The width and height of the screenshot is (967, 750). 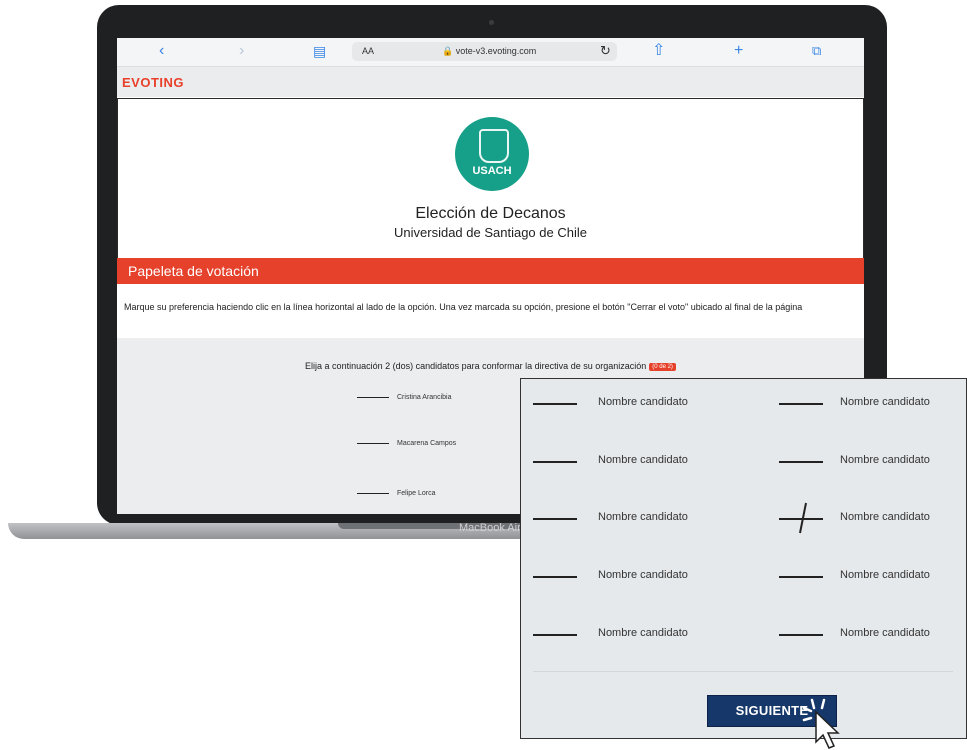 I want to click on hand-pointer-icon, so click(x=821, y=723).